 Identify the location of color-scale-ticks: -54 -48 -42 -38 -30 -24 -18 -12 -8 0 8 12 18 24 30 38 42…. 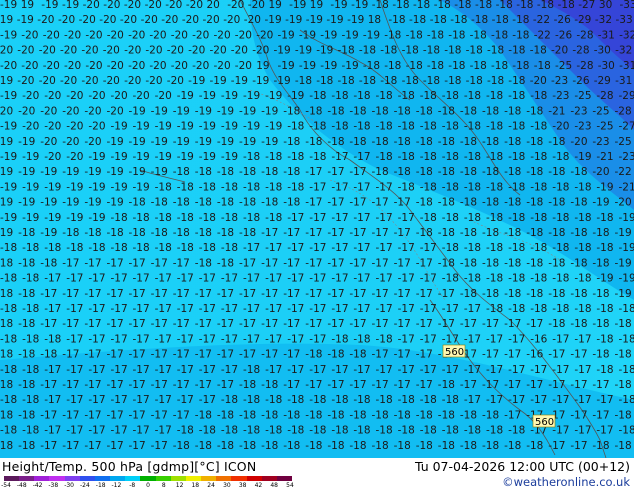
(148, 486).